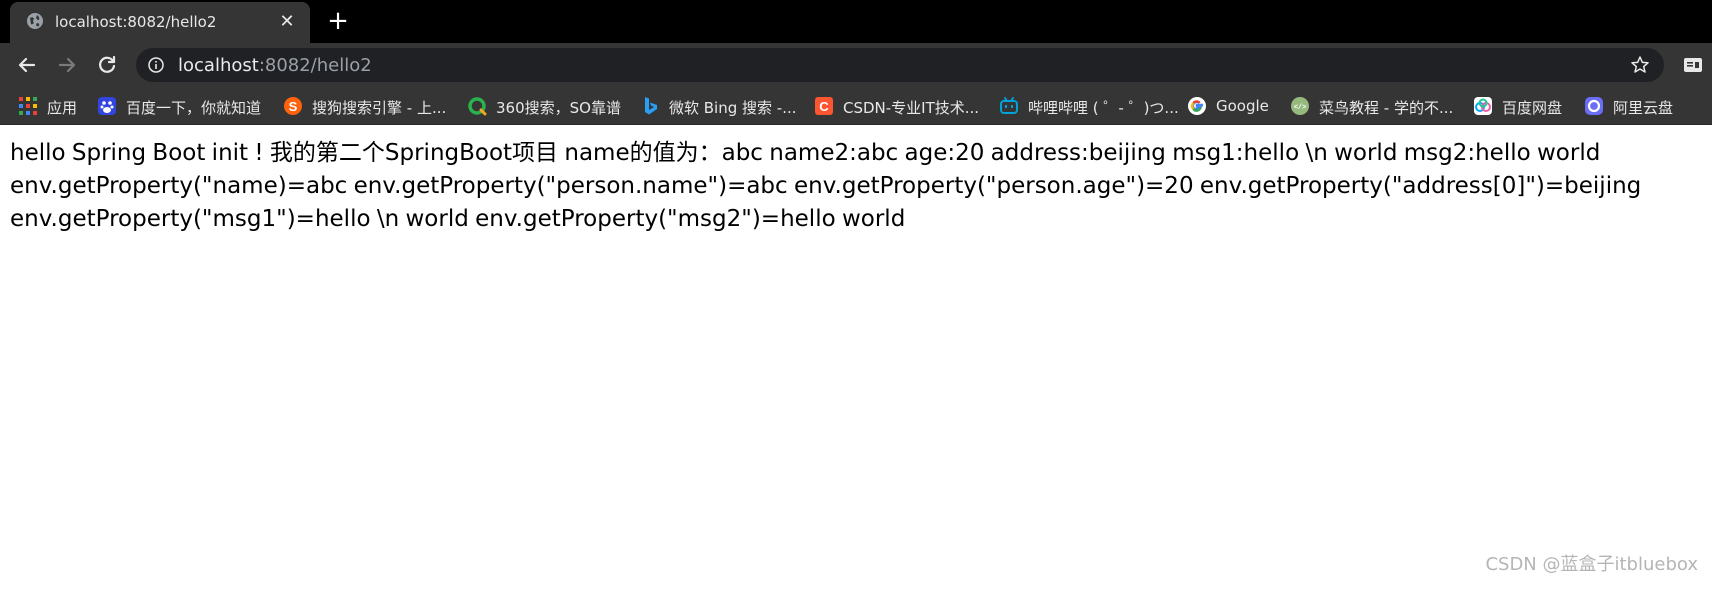 Image resolution: width=1712 pixels, height=592 pixels. I want to click on baidu-netdisk-icon, so click(1483, 106).